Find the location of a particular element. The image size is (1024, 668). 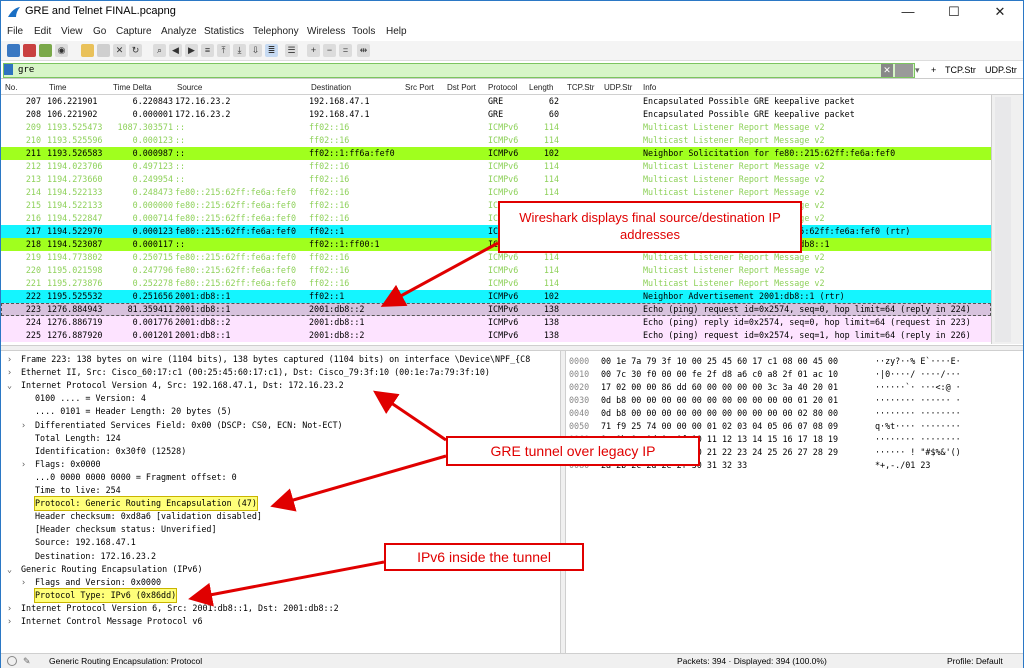

filter-bookmark-icon is located at coordinates (8, 69).